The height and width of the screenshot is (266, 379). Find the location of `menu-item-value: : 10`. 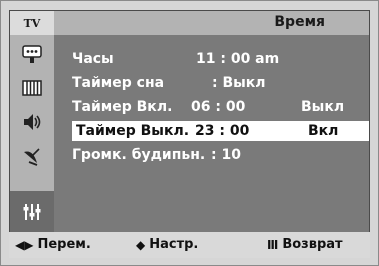

menu-item-value: : 10 is located at coordinates (226, 155).